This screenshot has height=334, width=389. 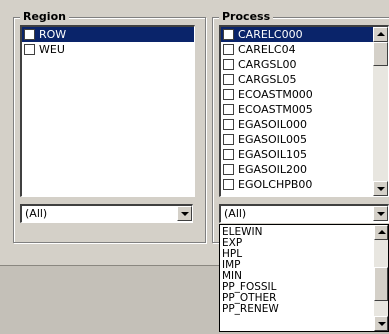 I want to click on process-item: EGASOIL000, so click(x=304, y=124).